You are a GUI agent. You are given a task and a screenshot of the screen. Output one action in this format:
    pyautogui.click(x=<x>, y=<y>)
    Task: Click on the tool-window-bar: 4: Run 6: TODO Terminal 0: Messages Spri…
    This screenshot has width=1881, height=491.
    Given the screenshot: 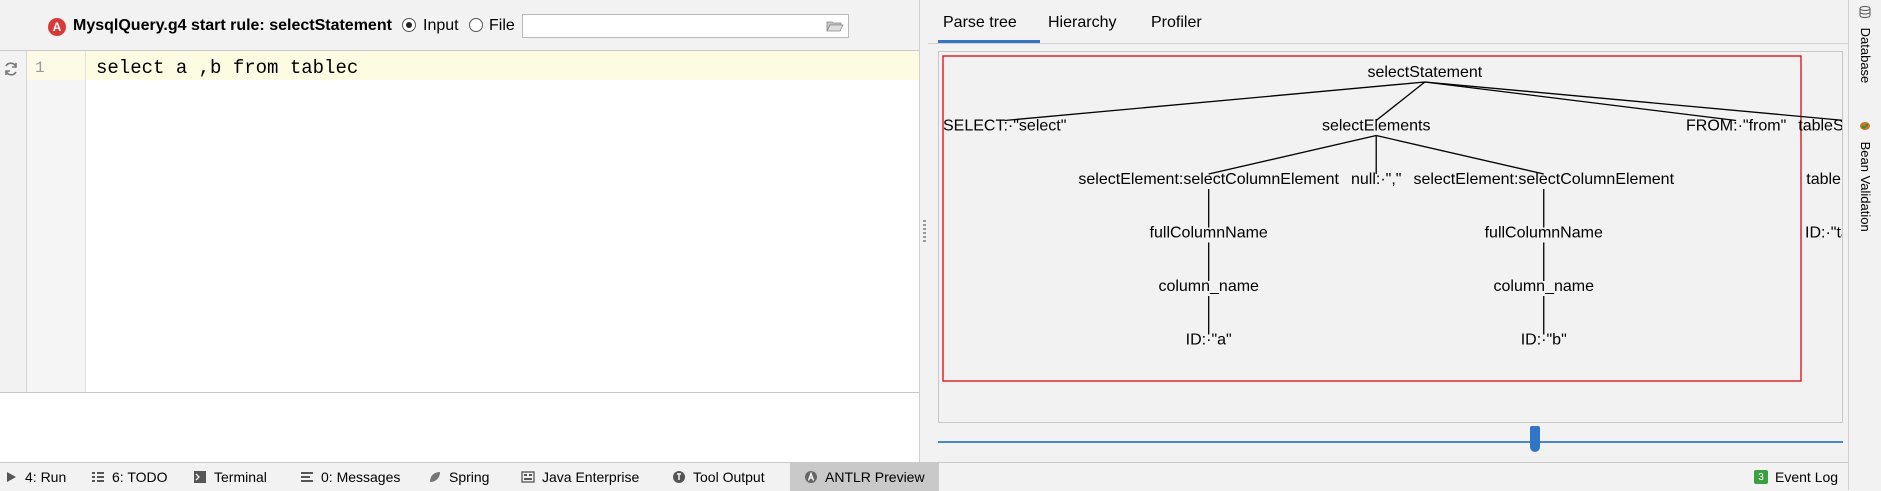 What is the action you would take?
    pyautogui.click(x=924, y=476)
    